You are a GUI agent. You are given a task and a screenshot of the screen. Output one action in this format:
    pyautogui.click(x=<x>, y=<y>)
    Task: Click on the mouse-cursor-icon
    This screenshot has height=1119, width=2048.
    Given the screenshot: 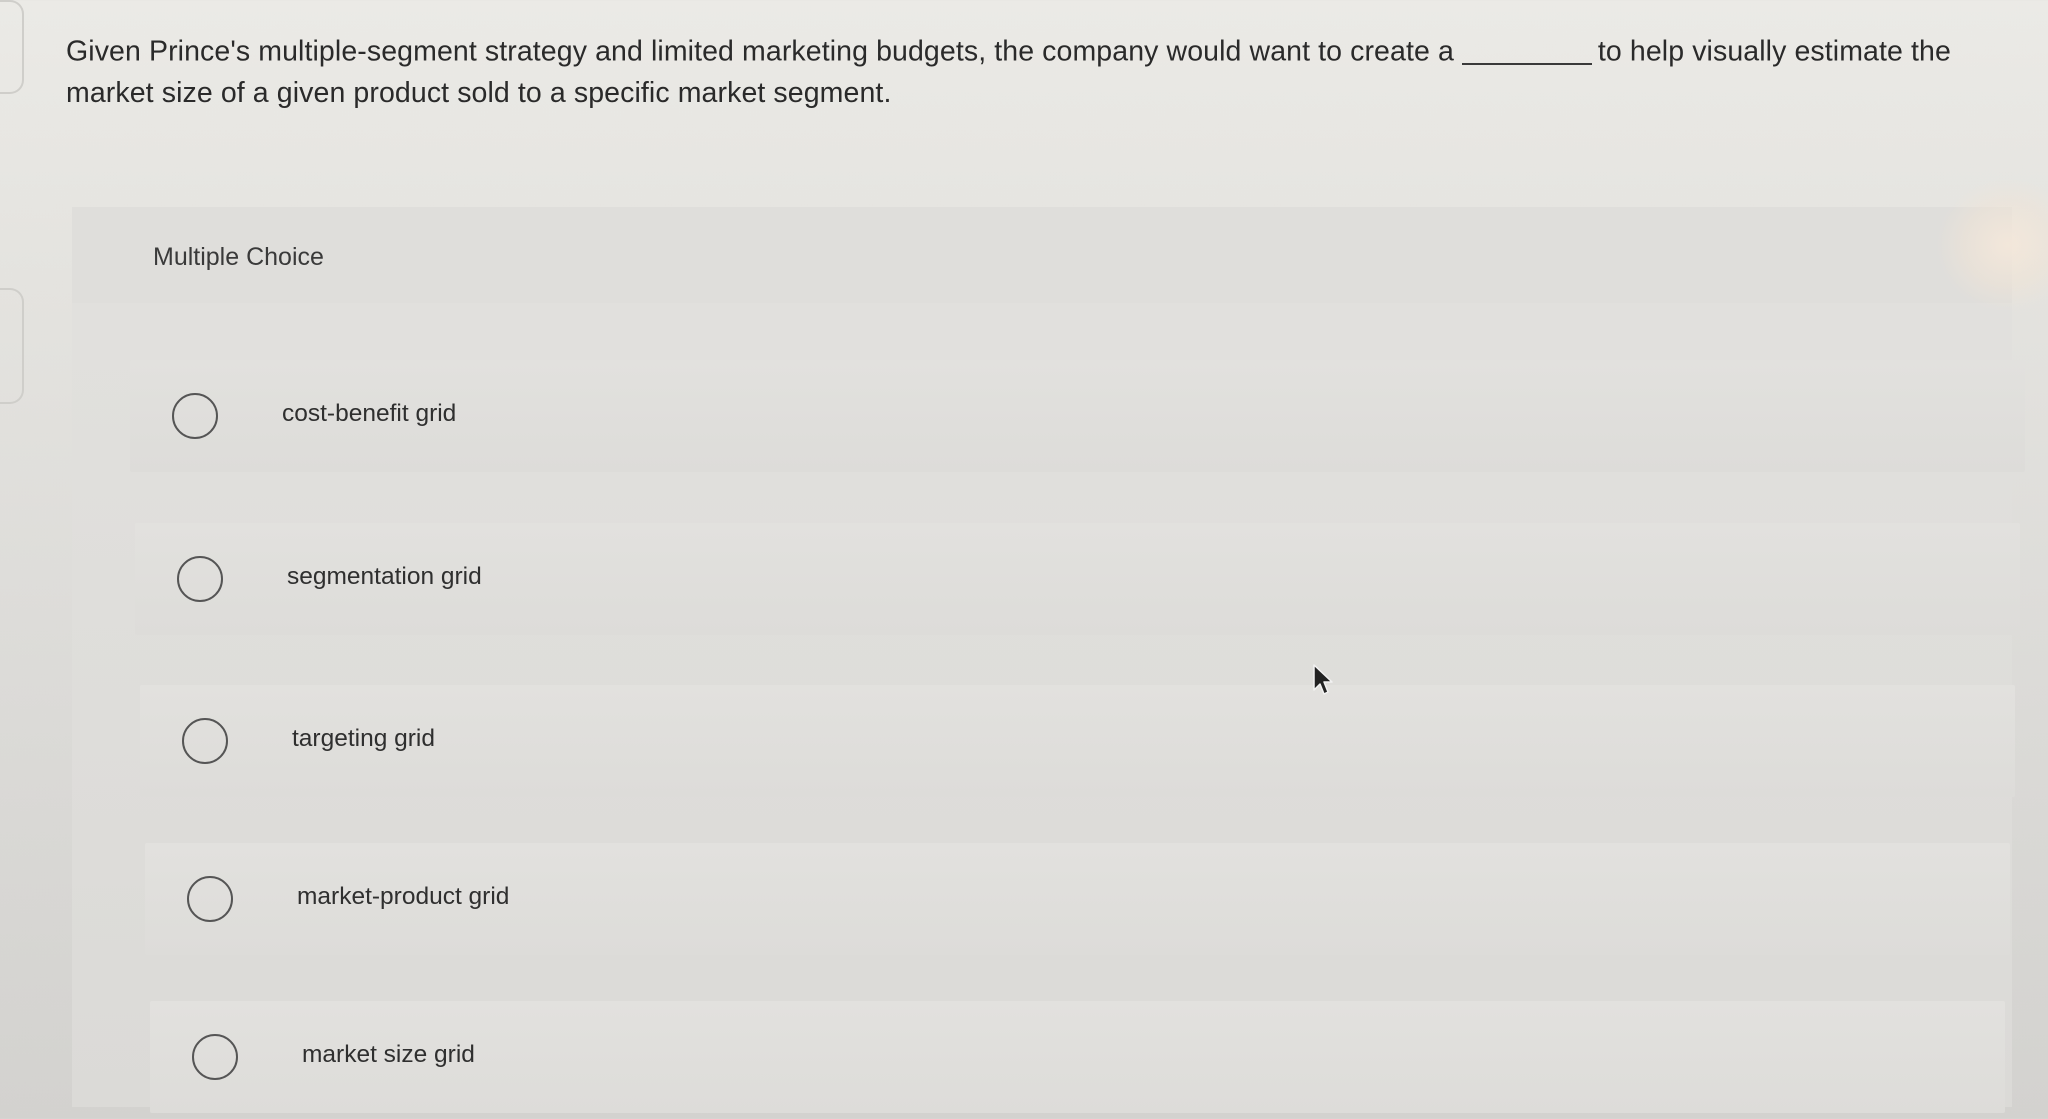 What is the action you would take?
    pyautogui.click(x=1323, y=679)
    